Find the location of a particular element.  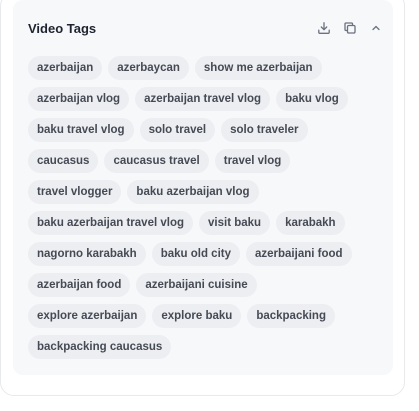

tag-chip: baku azerbaijan travel vlog is located at coordinates (111, 223).